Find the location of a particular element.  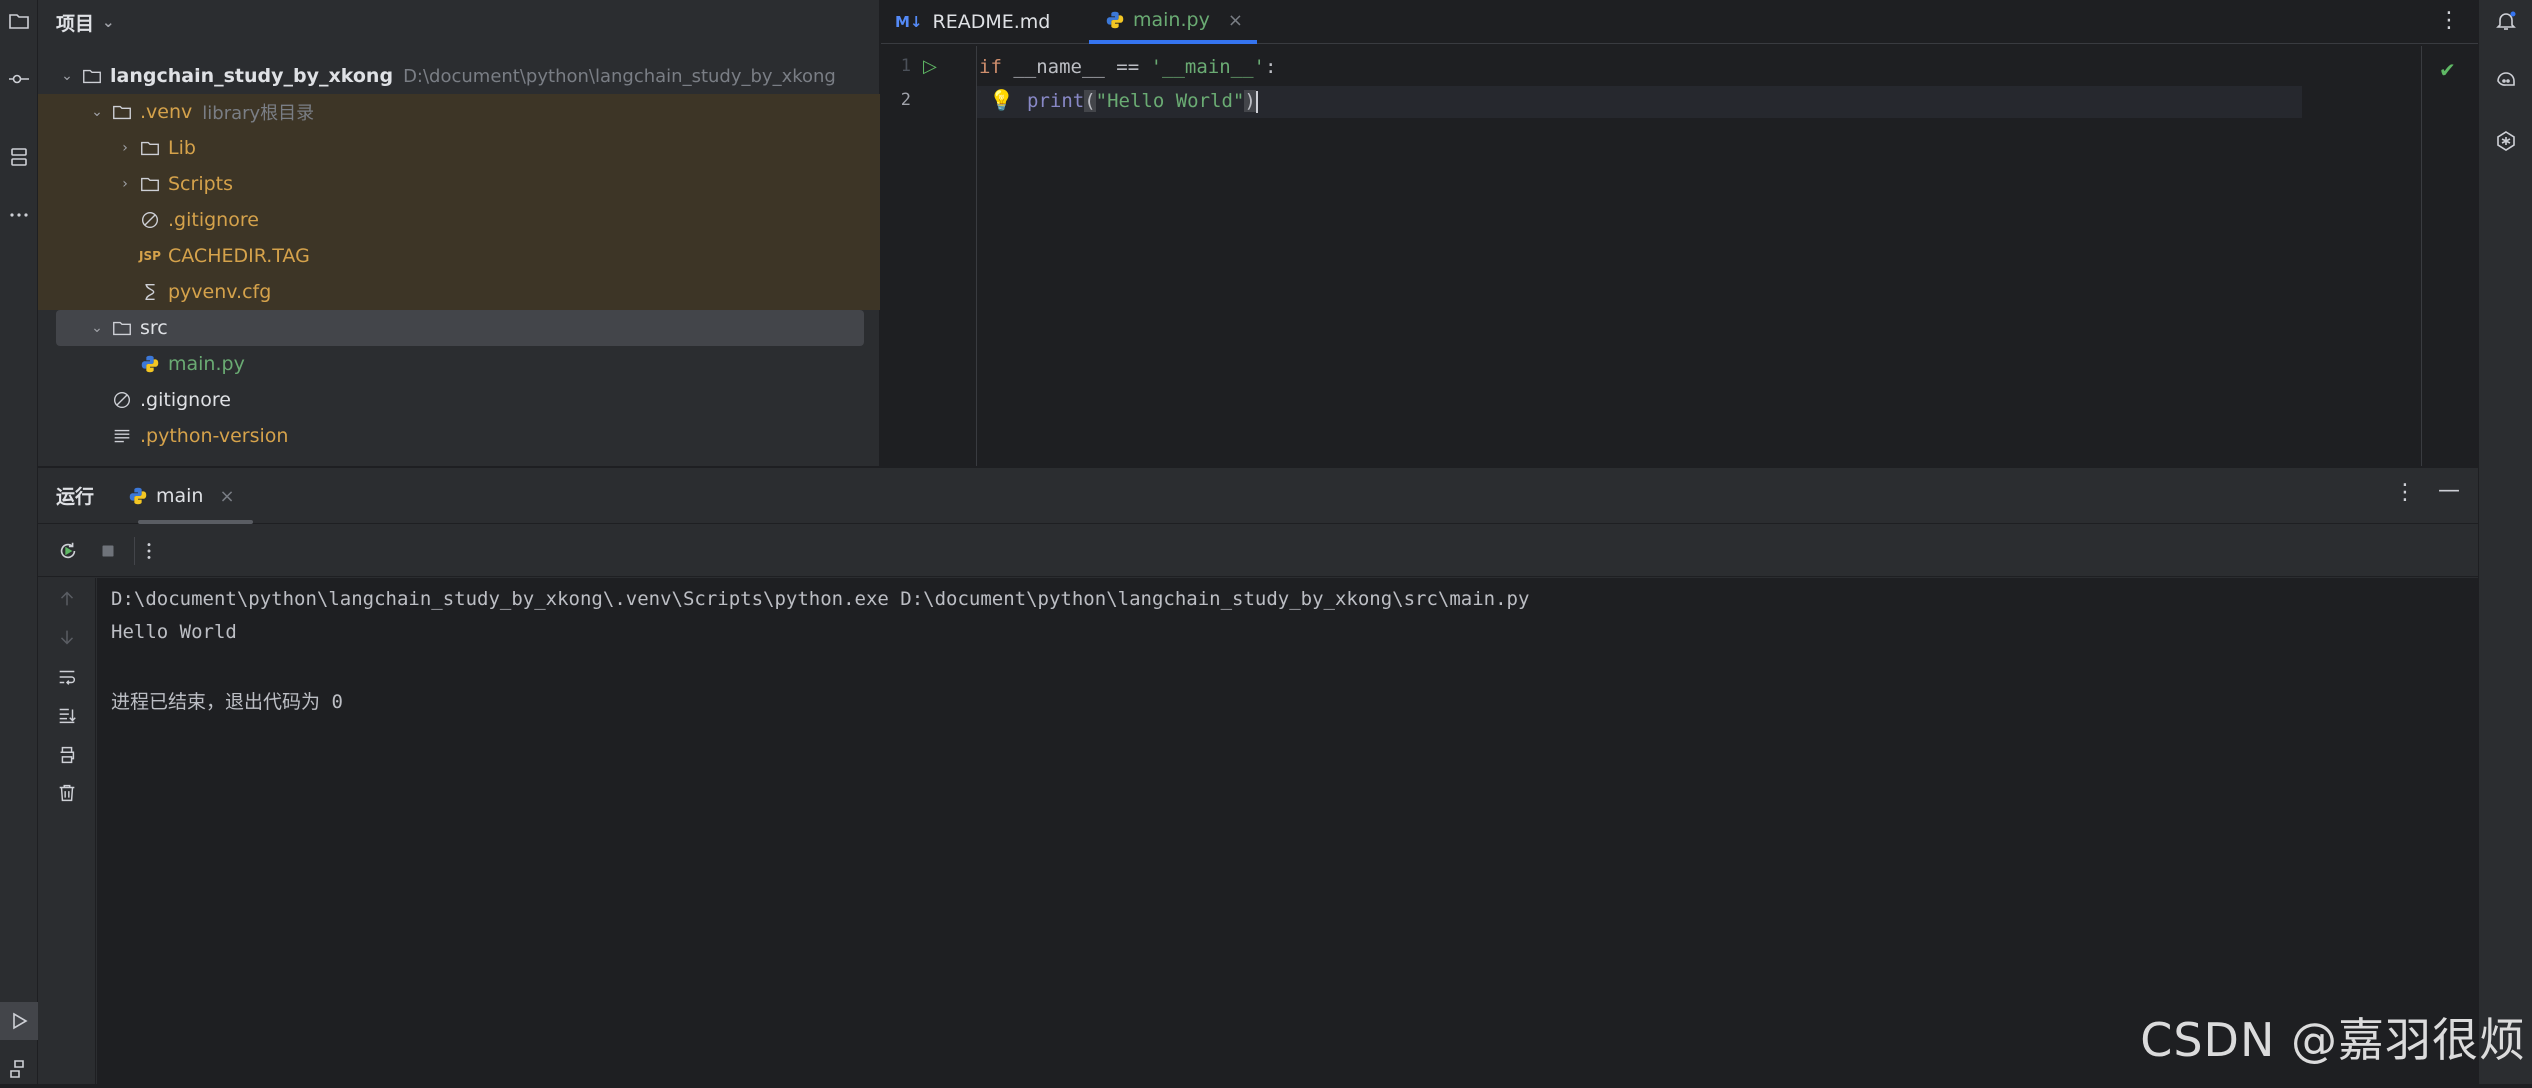

left-tool-strip is located at coordinates (19, 542).